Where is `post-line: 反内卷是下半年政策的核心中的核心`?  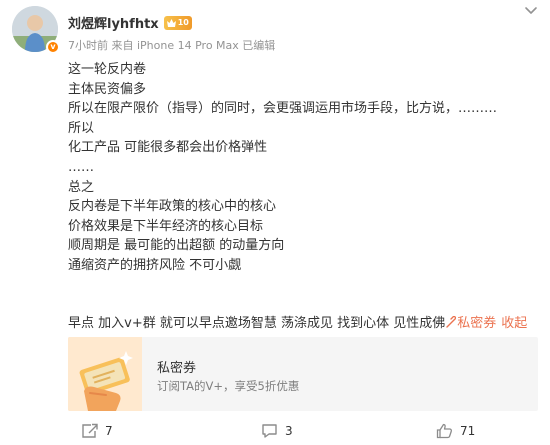
post-line: 反内卷是下半年政策的核心中的核心 is located at coordinates (172, 207).